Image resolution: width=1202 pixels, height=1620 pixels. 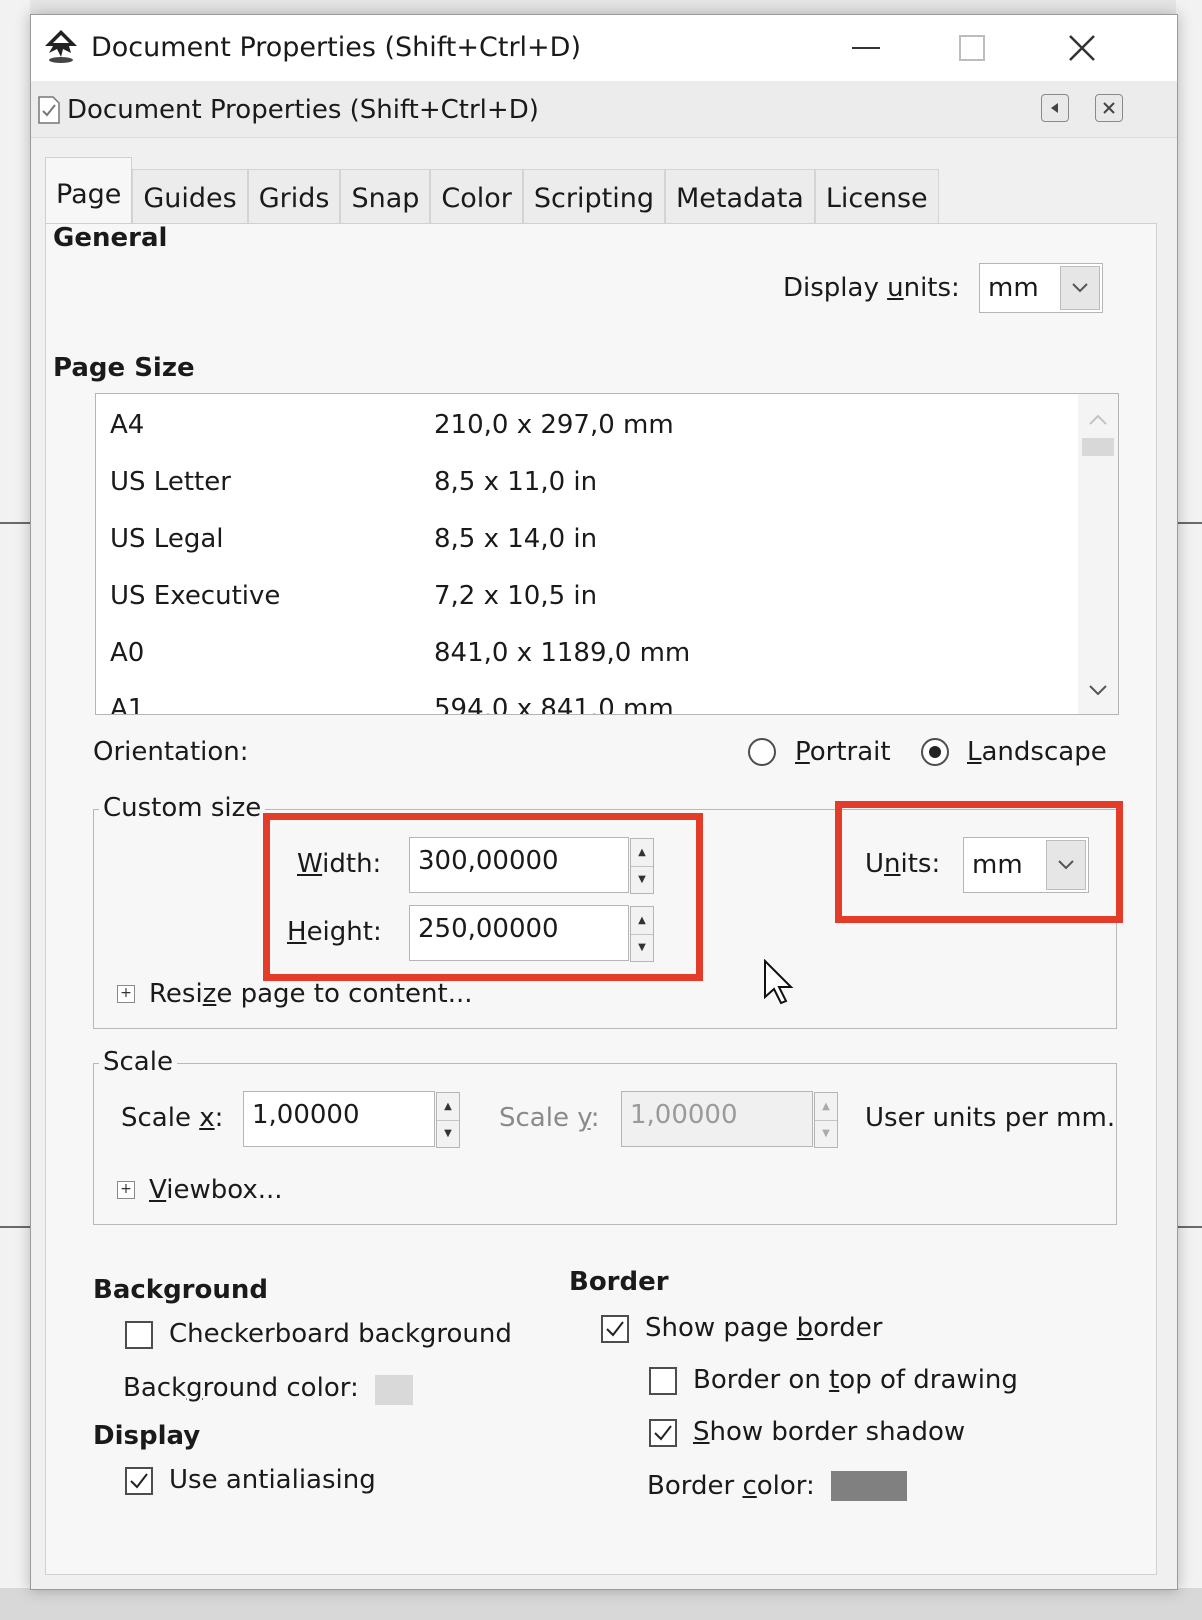 I want to click on inkscape-icon, so click(x=61, y=47).